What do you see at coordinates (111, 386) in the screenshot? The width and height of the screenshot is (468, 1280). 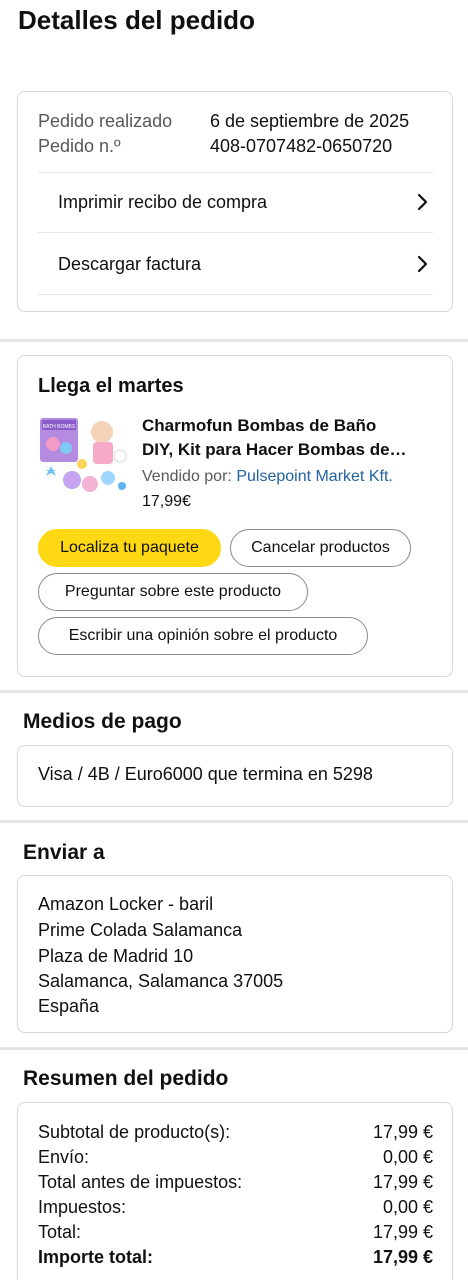 I see `delivery-title: Llega el martes` at bounding box center [111, 386].